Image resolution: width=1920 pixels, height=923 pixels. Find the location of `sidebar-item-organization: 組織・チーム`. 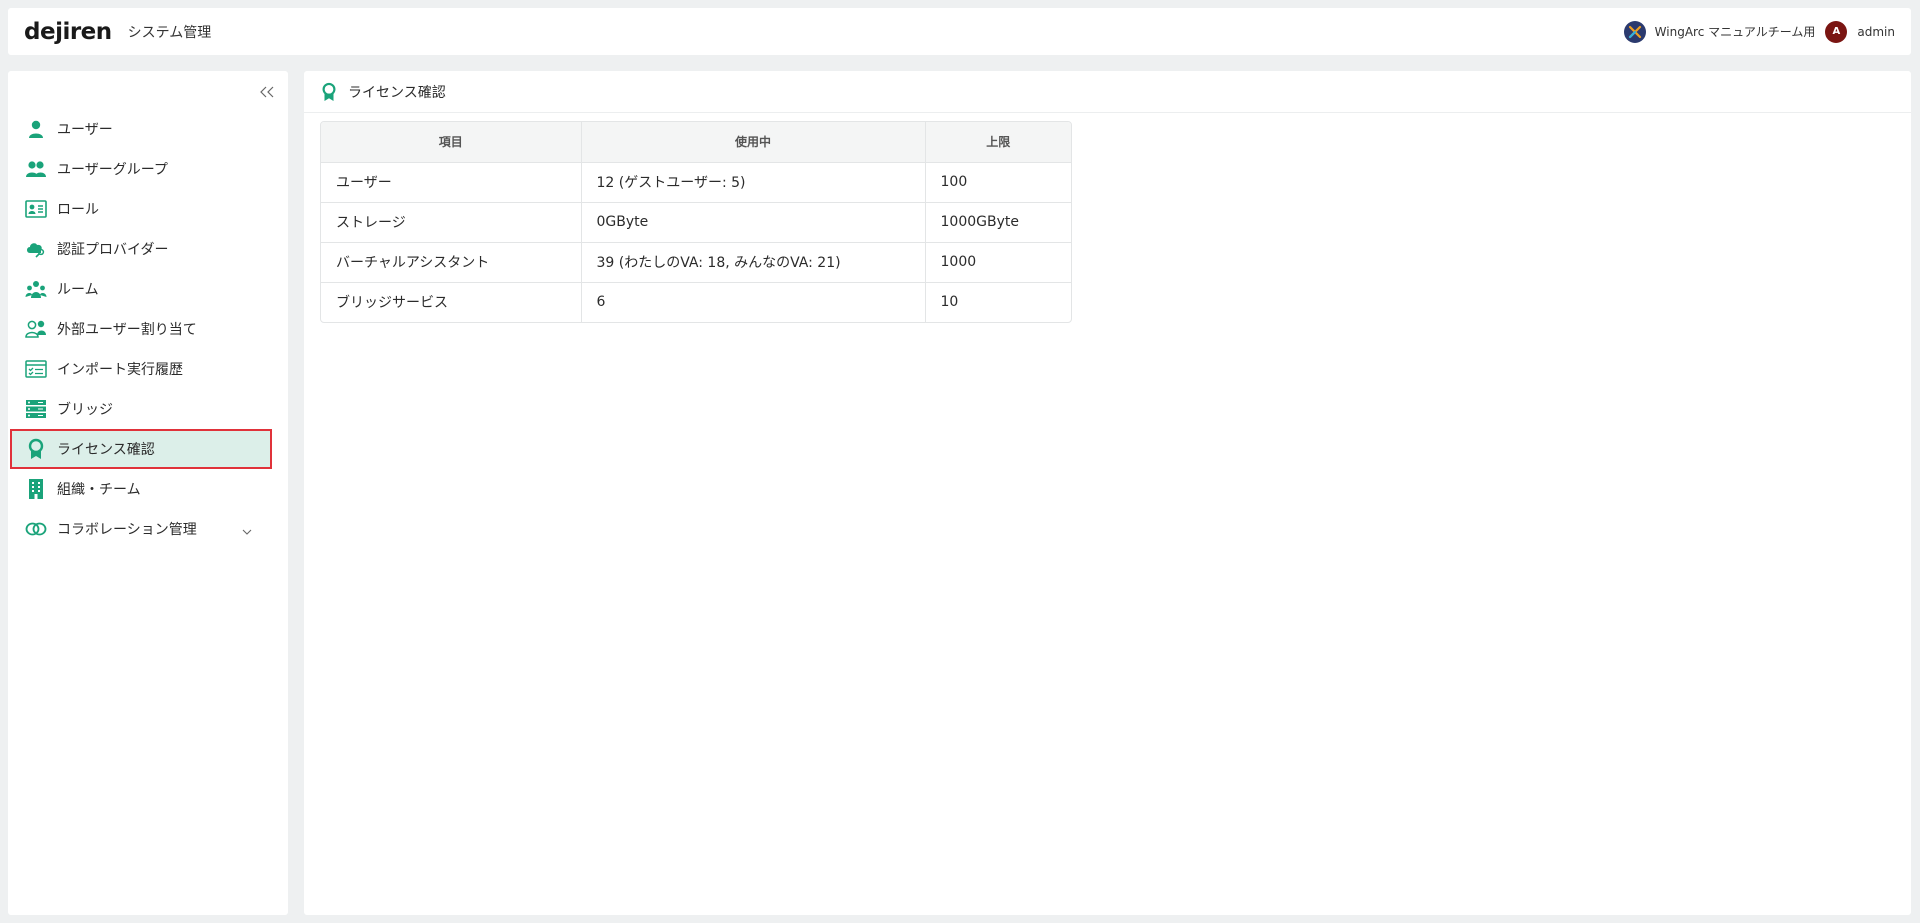

sidebar-item-organization: 組織・チーム is located at coordinates (141, 489).